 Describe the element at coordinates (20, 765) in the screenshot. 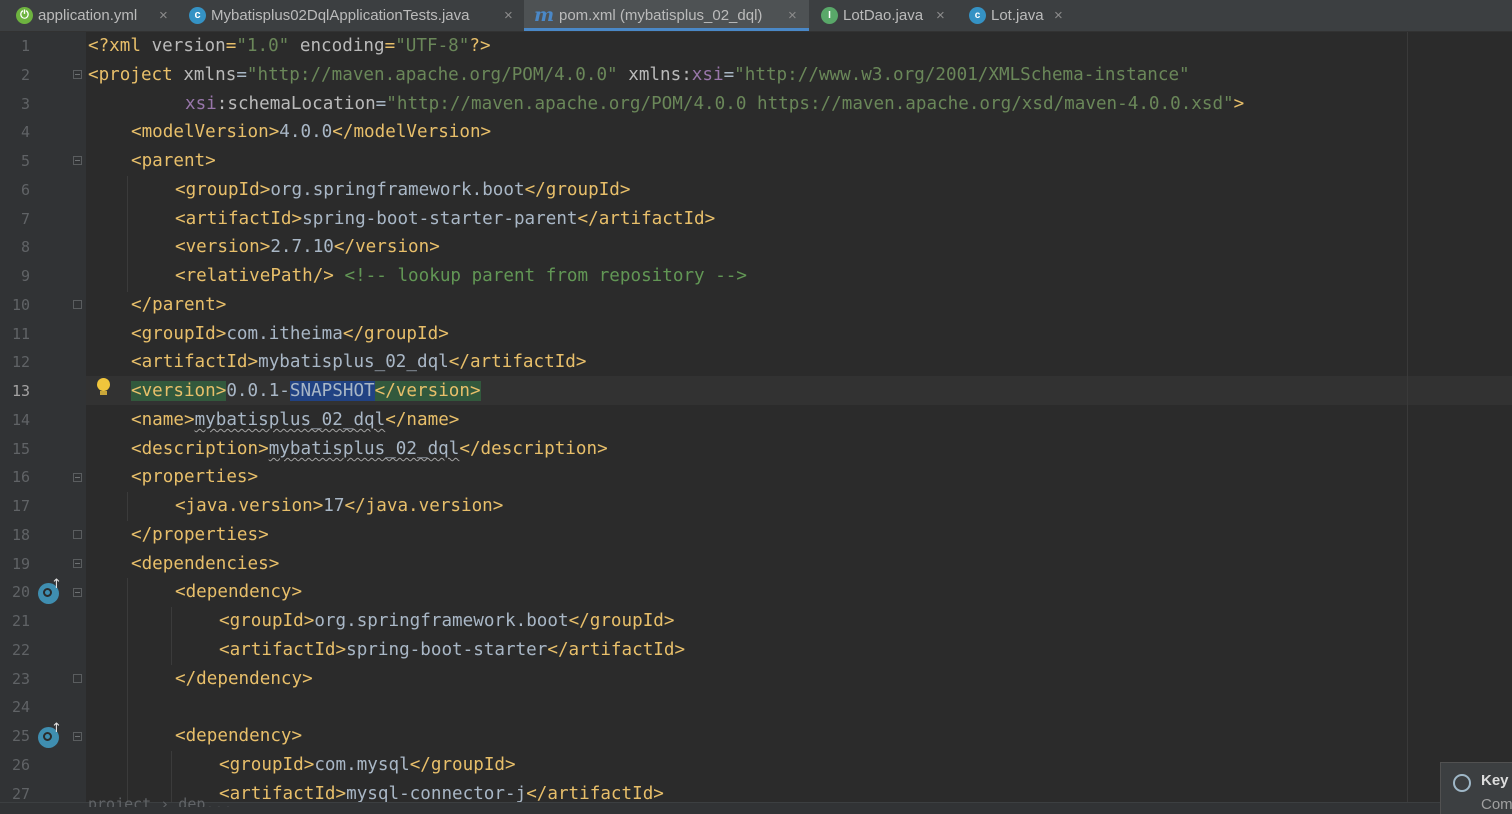

I see `line-number: 26` at that location.